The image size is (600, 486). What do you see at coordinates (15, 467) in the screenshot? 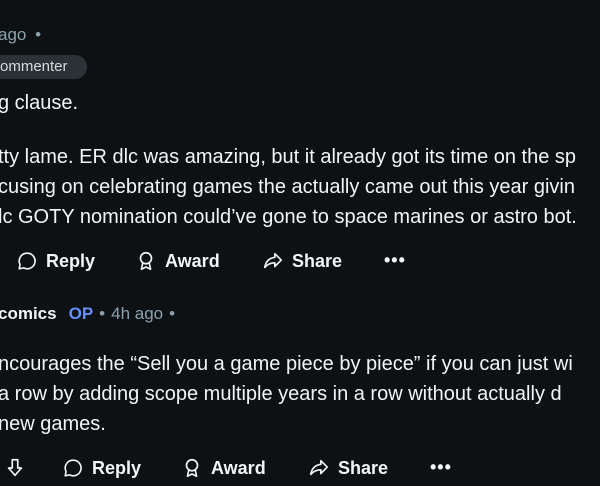
I see `downvote-icon` at bounding box center [15, 467].